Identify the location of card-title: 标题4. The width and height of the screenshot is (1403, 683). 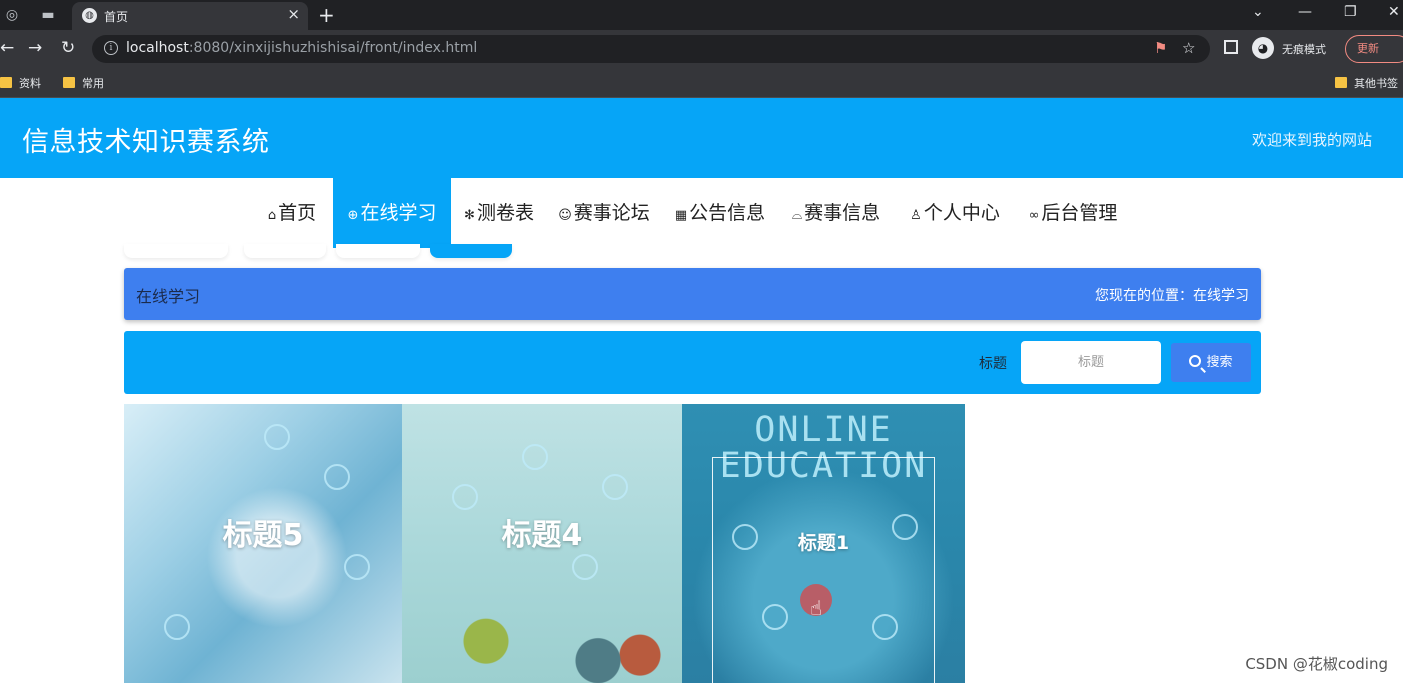
(542, 535).